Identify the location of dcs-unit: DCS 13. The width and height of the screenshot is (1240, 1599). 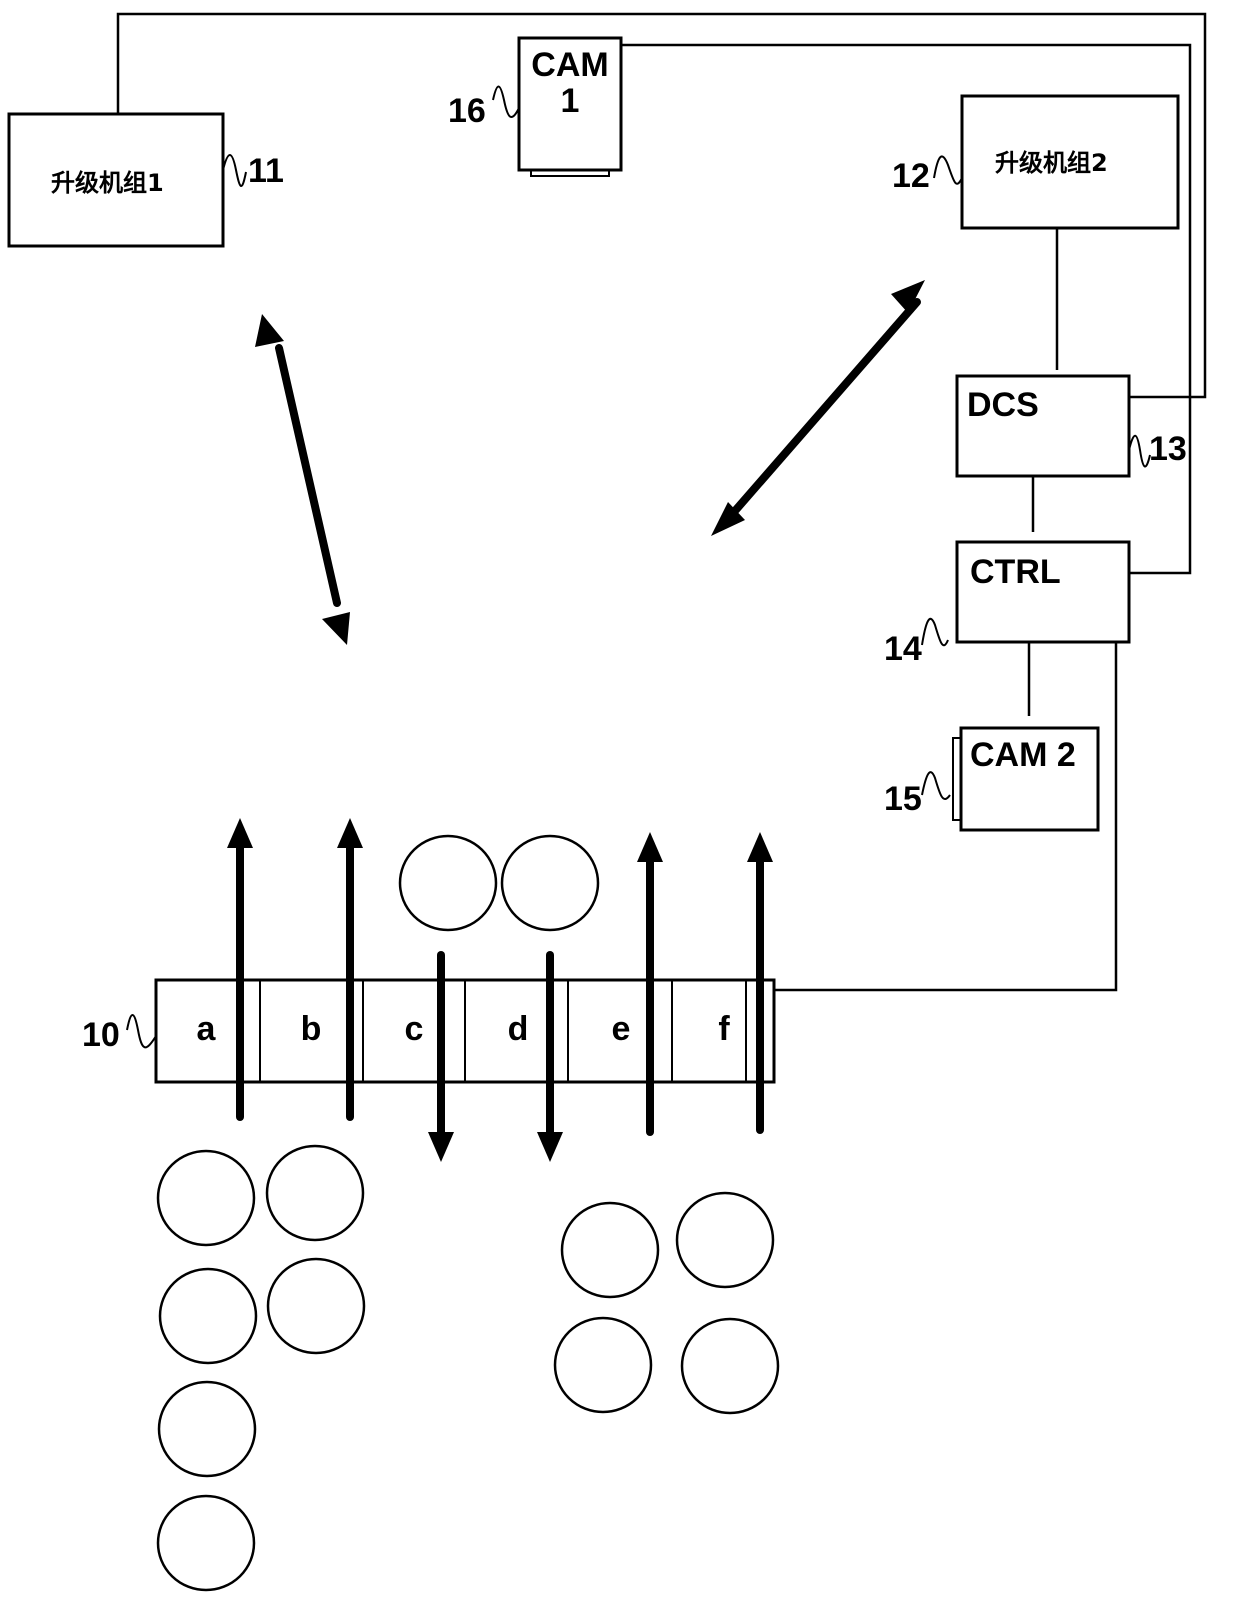
(1071, 426).